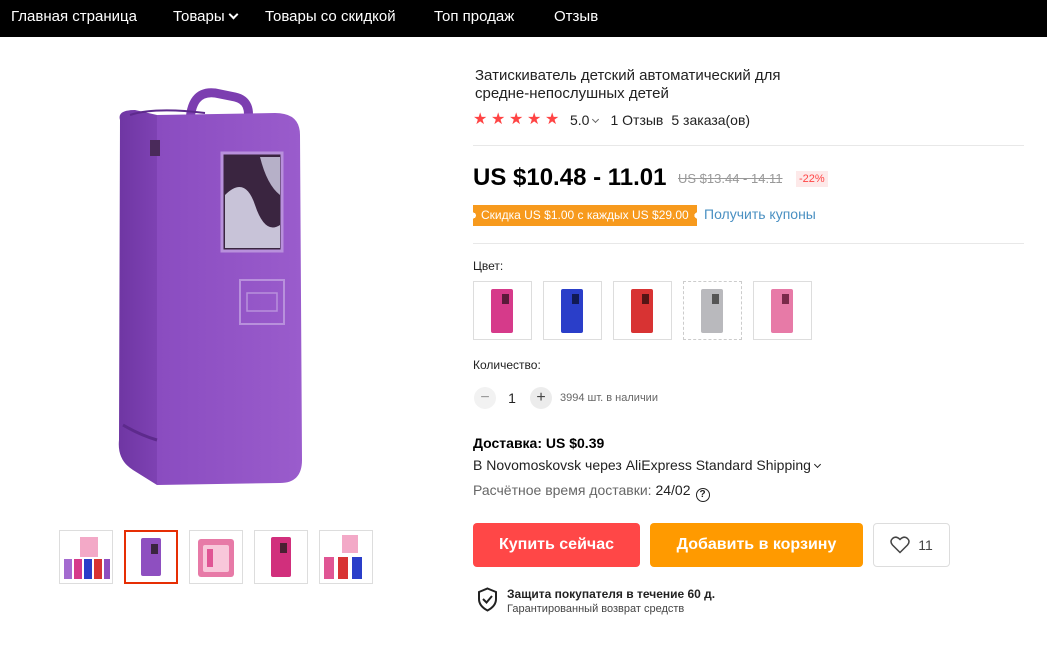 This screenshot has width=1047, height=646. Describe the element at coordinates (925, 545) in the screenshot. I see `wishlist-count: 11` at that location.